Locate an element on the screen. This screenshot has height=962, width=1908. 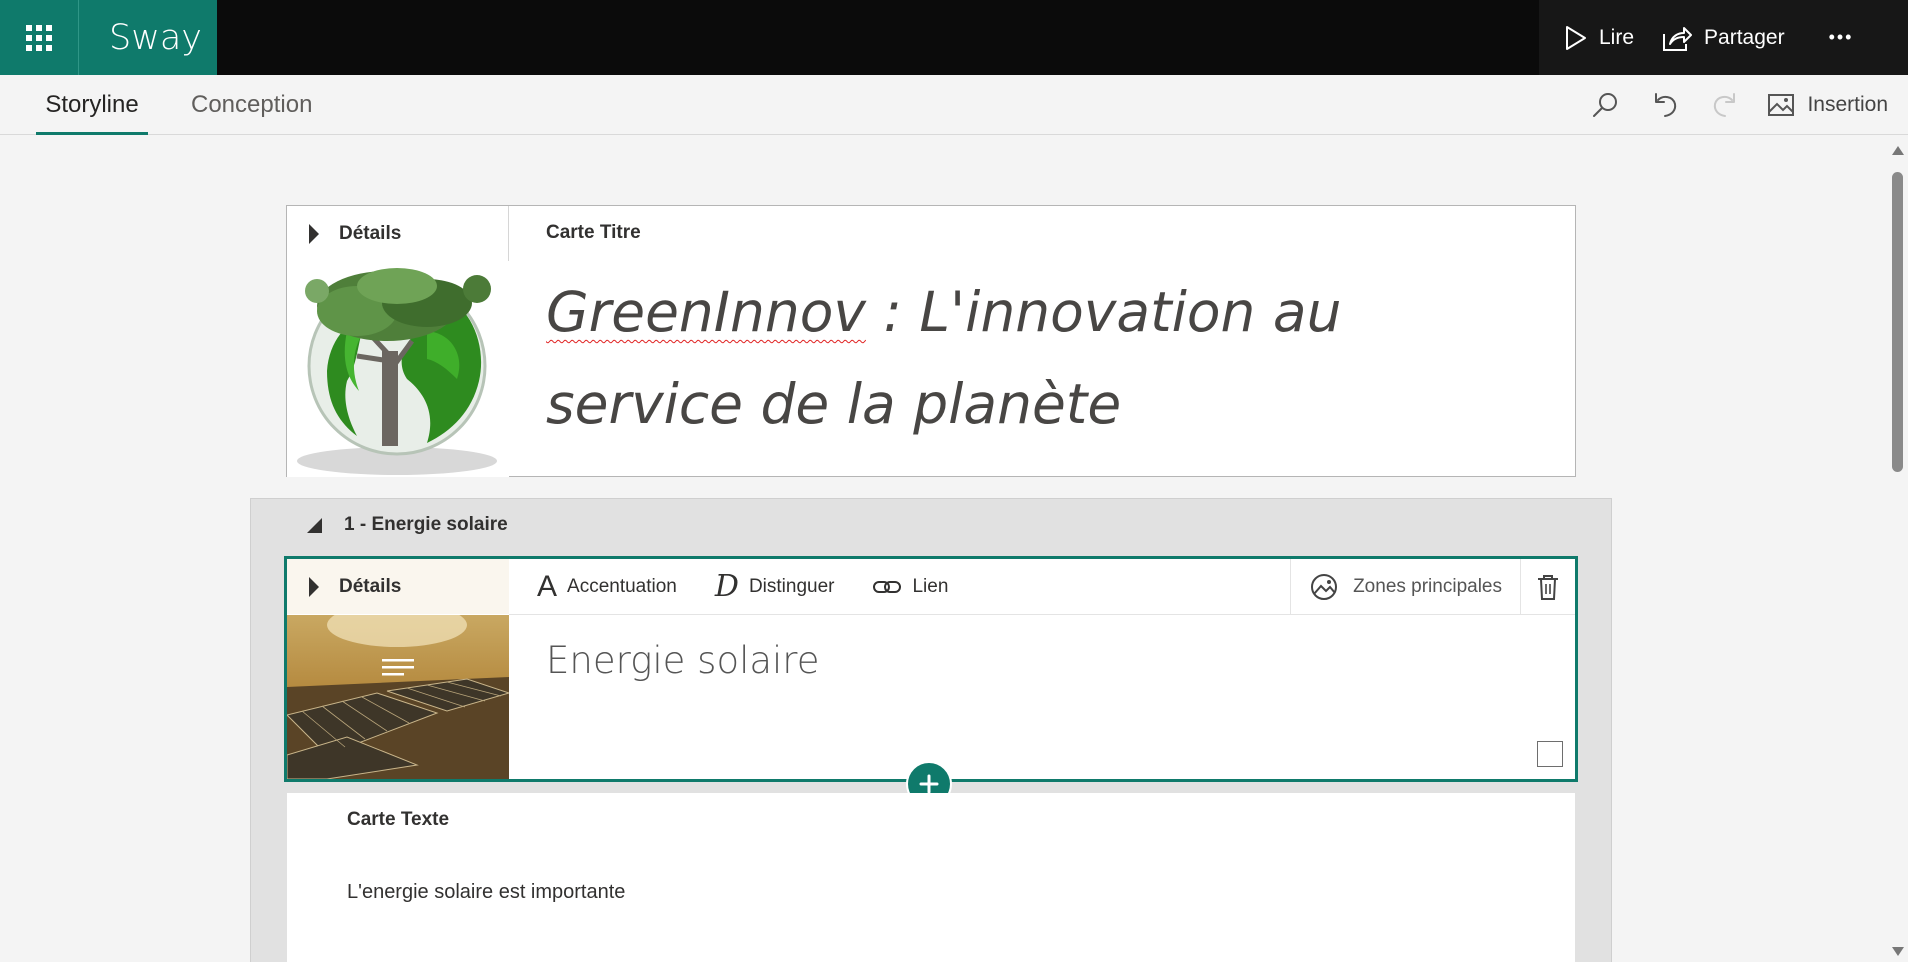
scroll-thumb is located at coordinates (1897, 322).